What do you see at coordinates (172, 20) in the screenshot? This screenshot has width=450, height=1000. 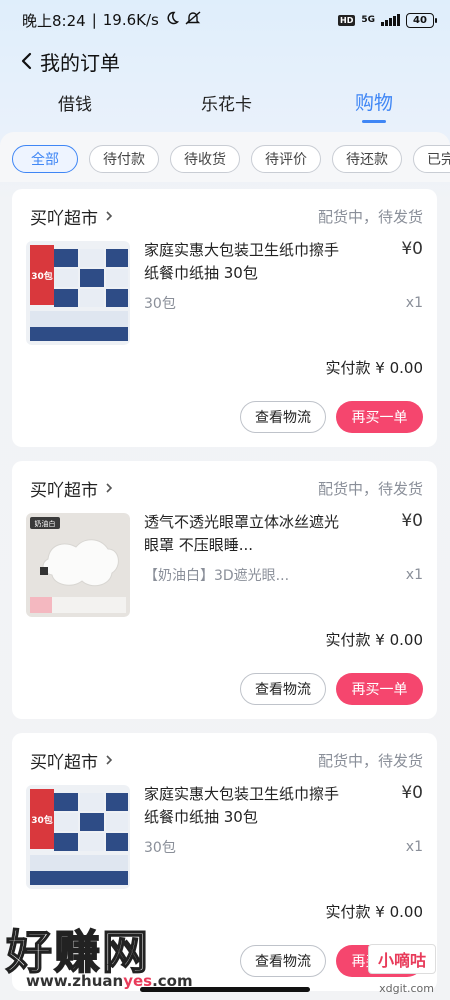 I see `moon-icon` at bounding box center [172, 20].